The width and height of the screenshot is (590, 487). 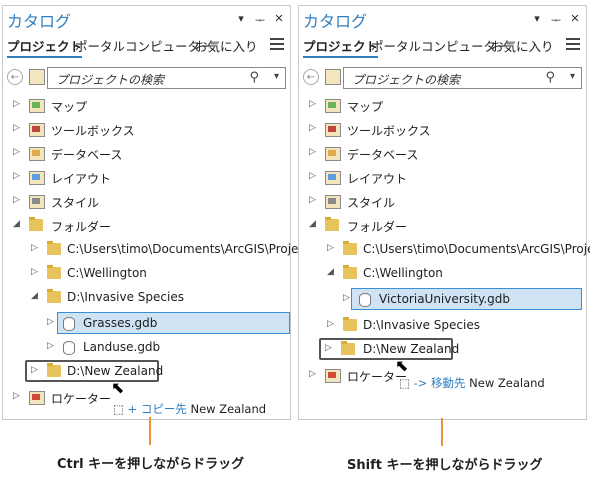 What do you see at coordinates (442, 326) in the screenshot?
I see `tree-item-folder-invasive: ▷ D:\Invasive Species` at bounding box center [442, 326].